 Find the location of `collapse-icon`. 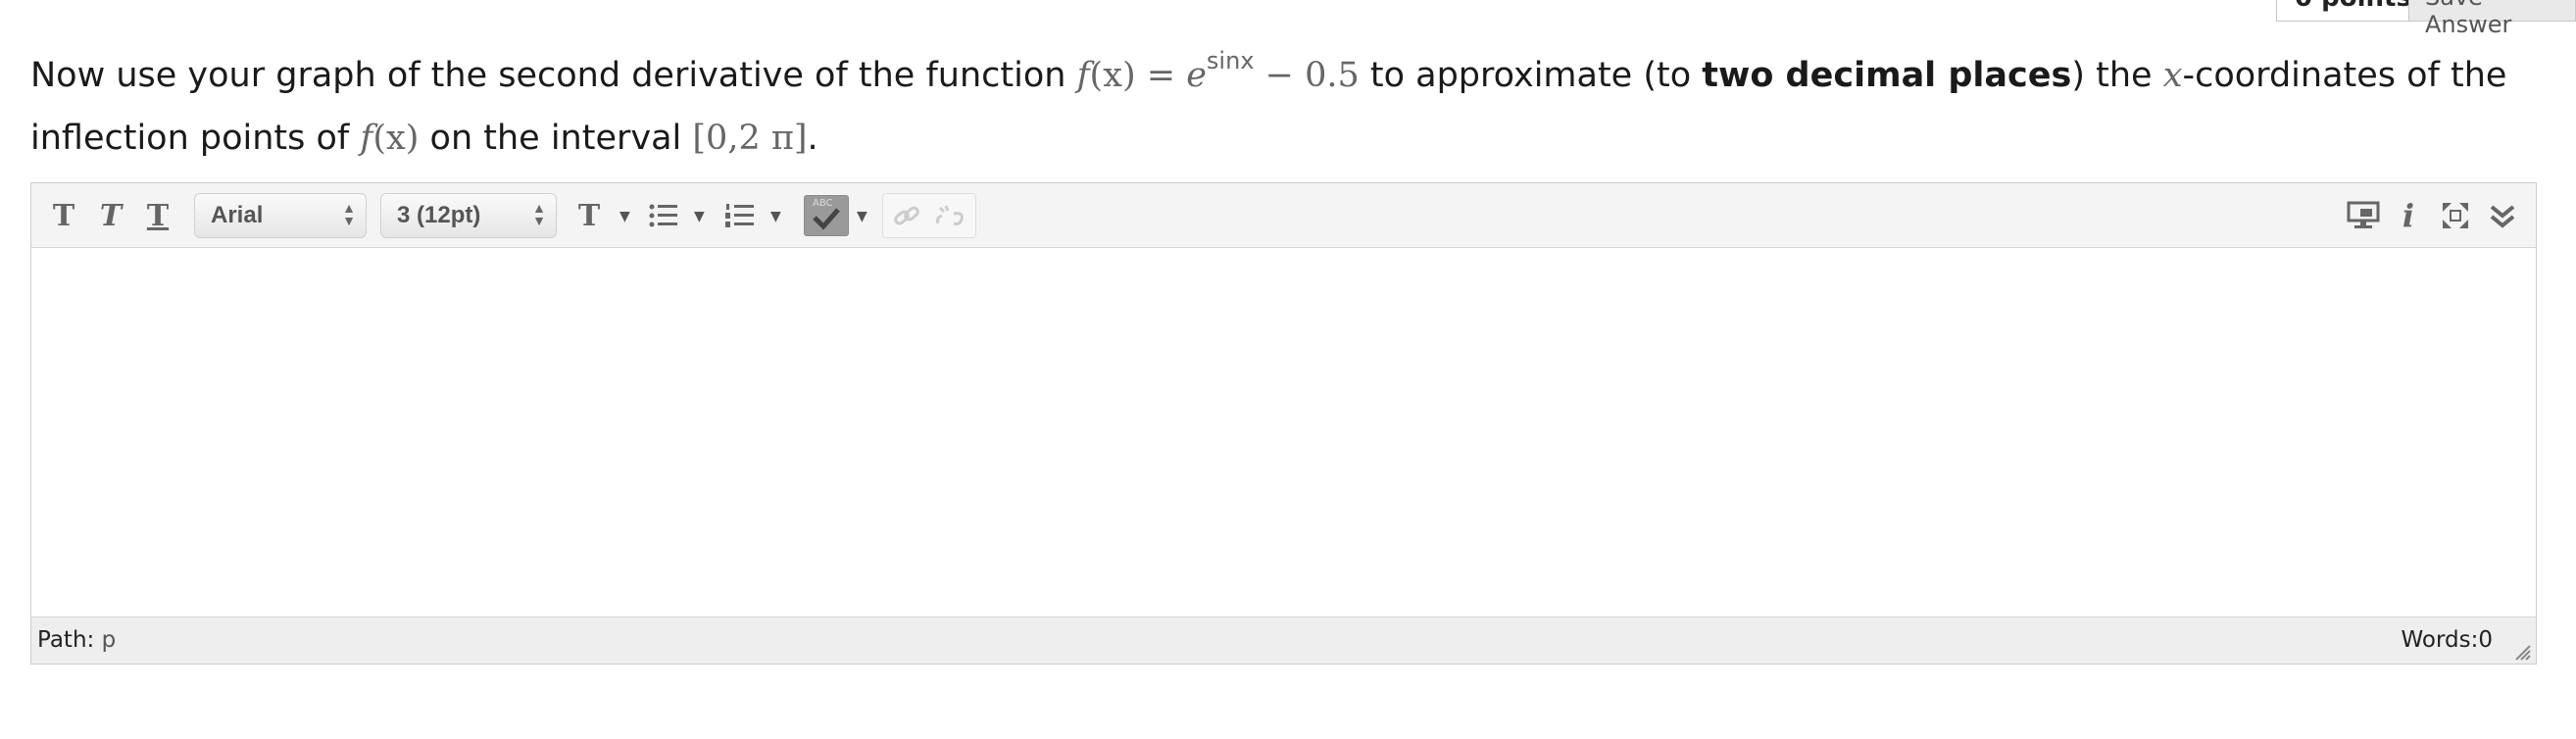

collapse-icon is located at coordinates (2502, 216).